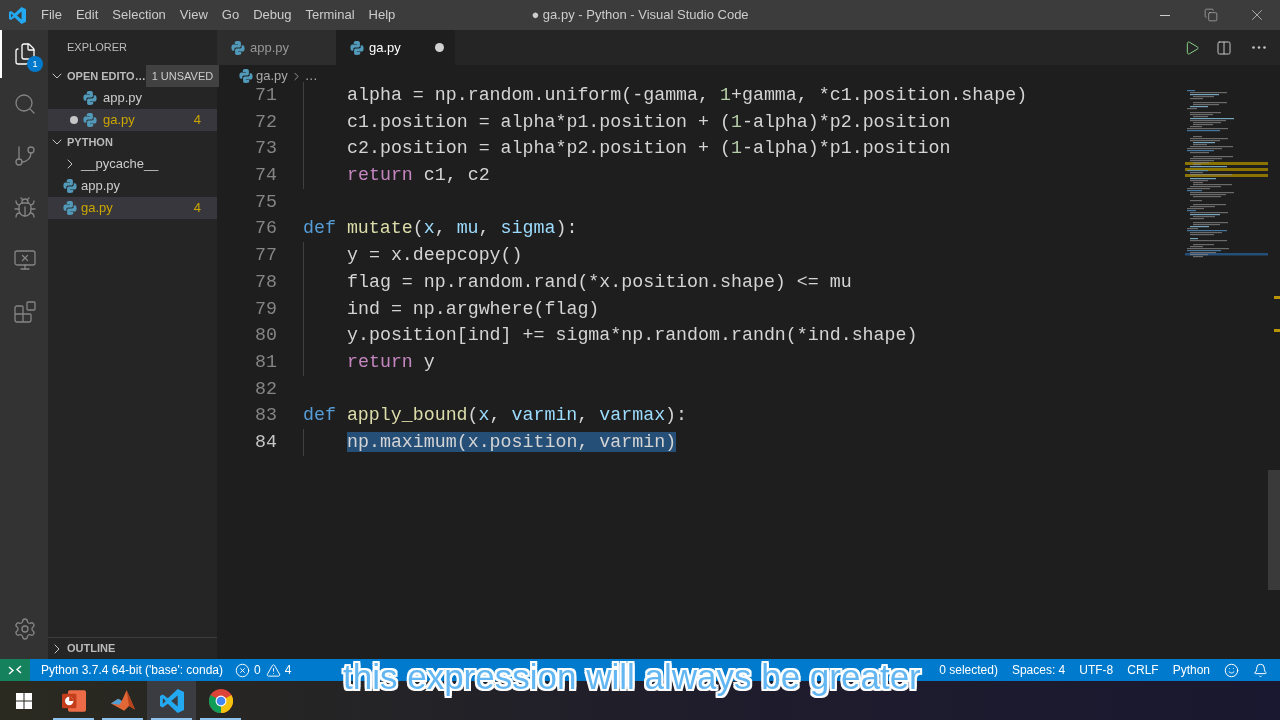 Image resolution: width=1280 pixels, height=720 pixels. What do you see at coordinates (132, 186) in the screenshot?
I see `tree-item: app.py` at bounding box center [132, 186].